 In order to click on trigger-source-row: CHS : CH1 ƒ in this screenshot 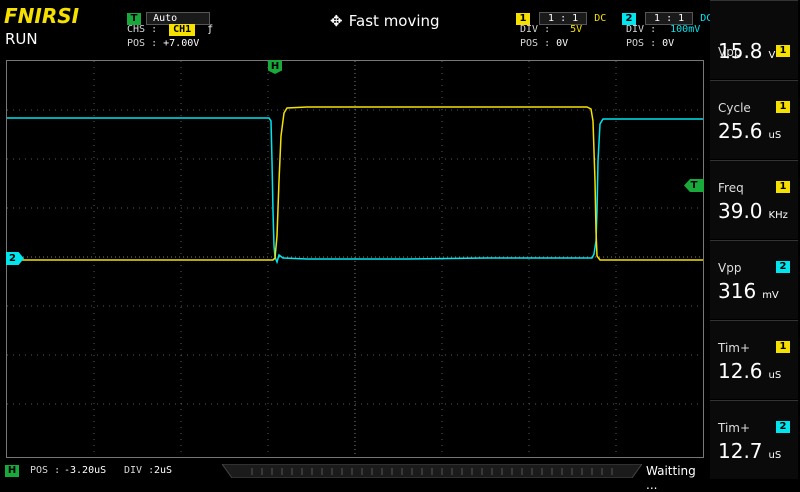, I will do `click(170, 30)`.